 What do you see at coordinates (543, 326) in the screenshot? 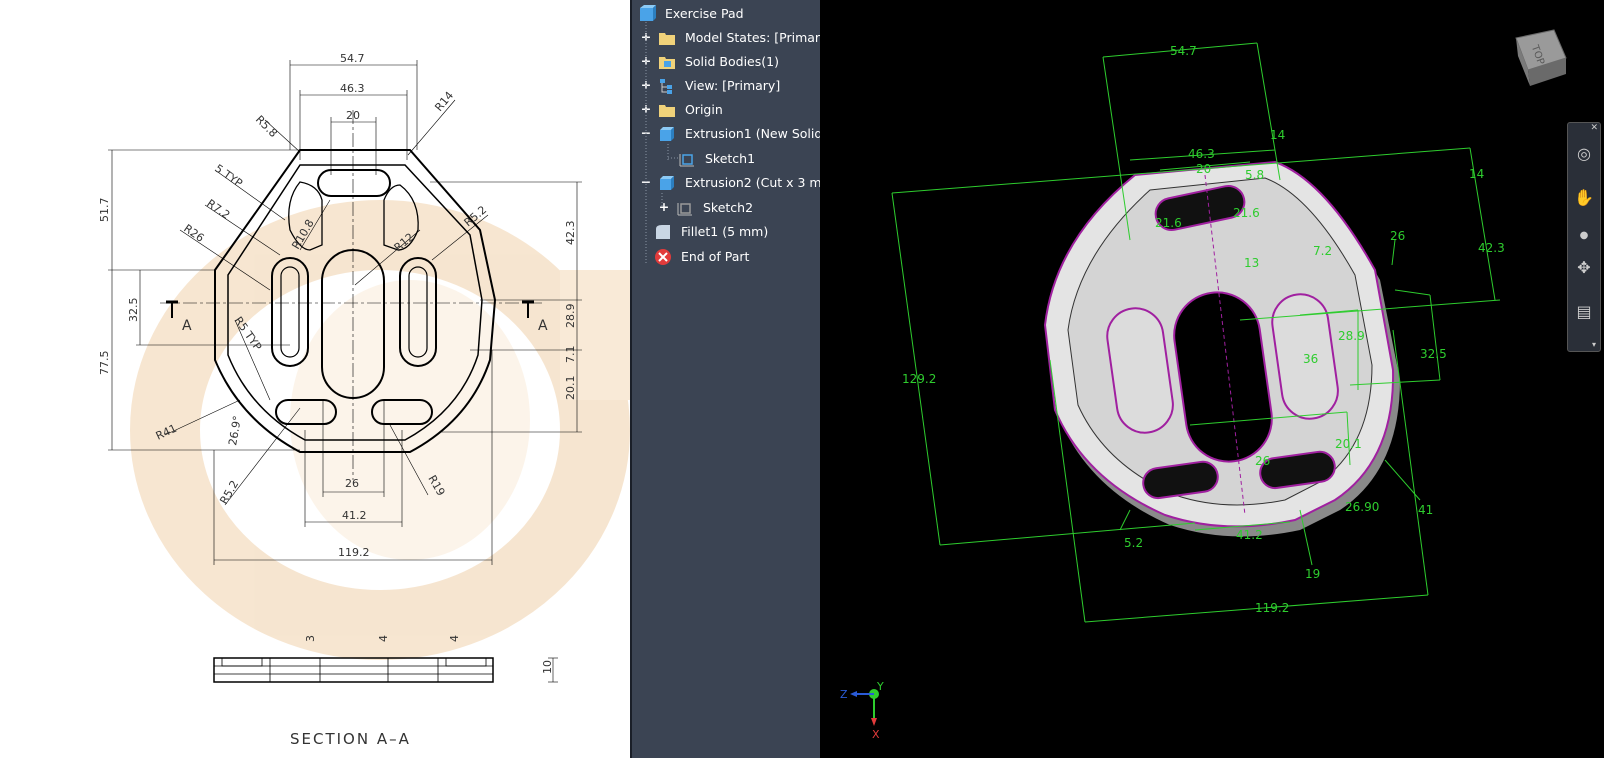
I see `section-mark-right: A` at bounding box center [543, 326].